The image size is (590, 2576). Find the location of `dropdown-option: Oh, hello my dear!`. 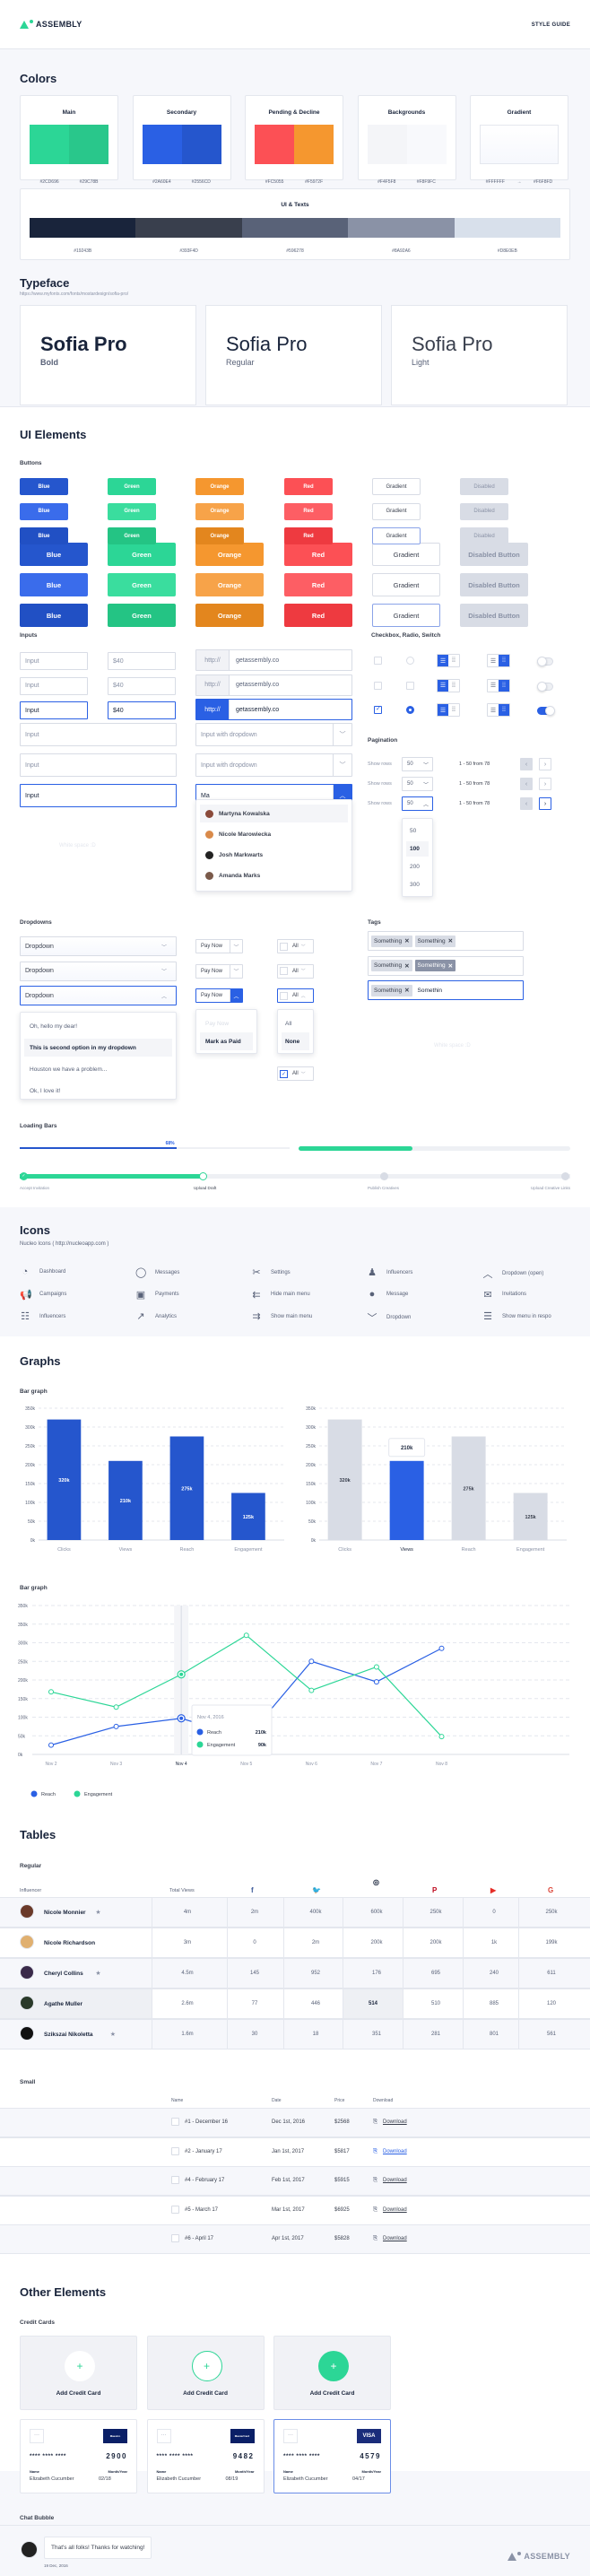

dropdown-option: Oh, hello my dear! is located at coordinates (98, 1026).